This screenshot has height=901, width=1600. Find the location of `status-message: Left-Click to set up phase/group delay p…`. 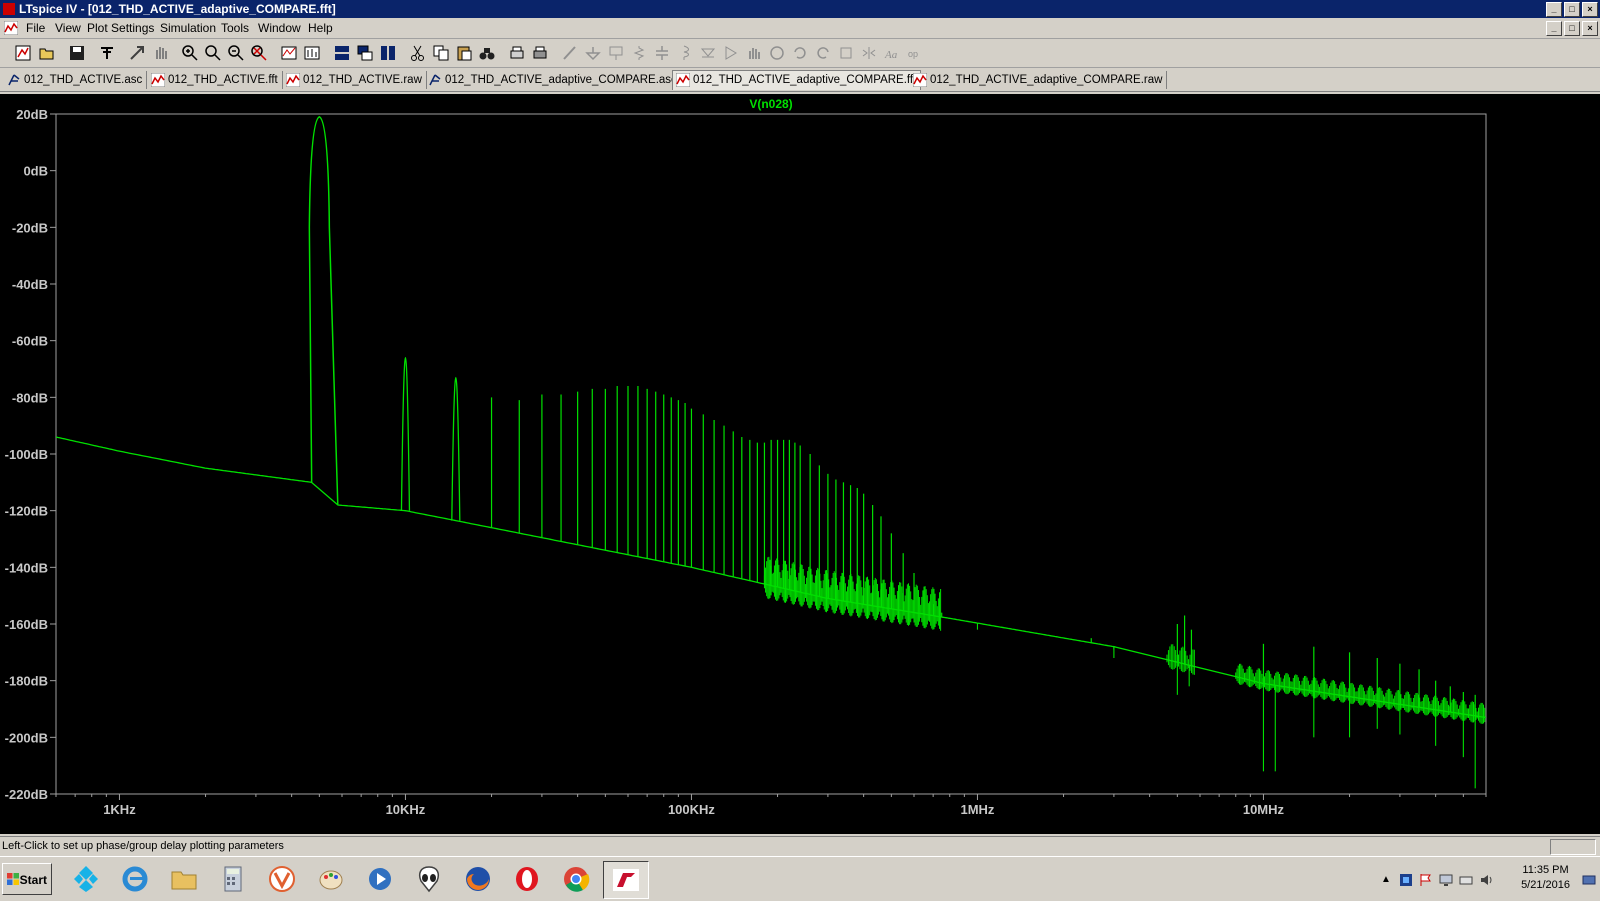

status-message: Left-Click to set up phase/group delay p… is located at coordinates (143, 846).